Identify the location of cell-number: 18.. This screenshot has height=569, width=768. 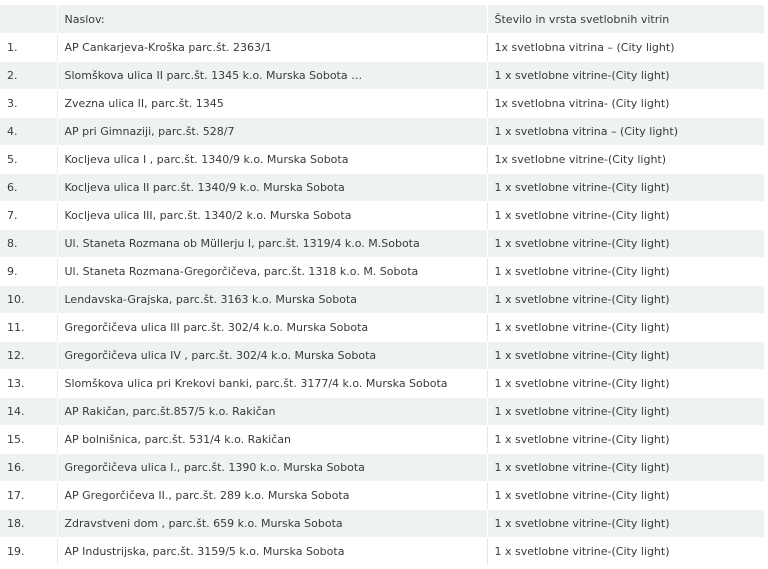
(29, 523).